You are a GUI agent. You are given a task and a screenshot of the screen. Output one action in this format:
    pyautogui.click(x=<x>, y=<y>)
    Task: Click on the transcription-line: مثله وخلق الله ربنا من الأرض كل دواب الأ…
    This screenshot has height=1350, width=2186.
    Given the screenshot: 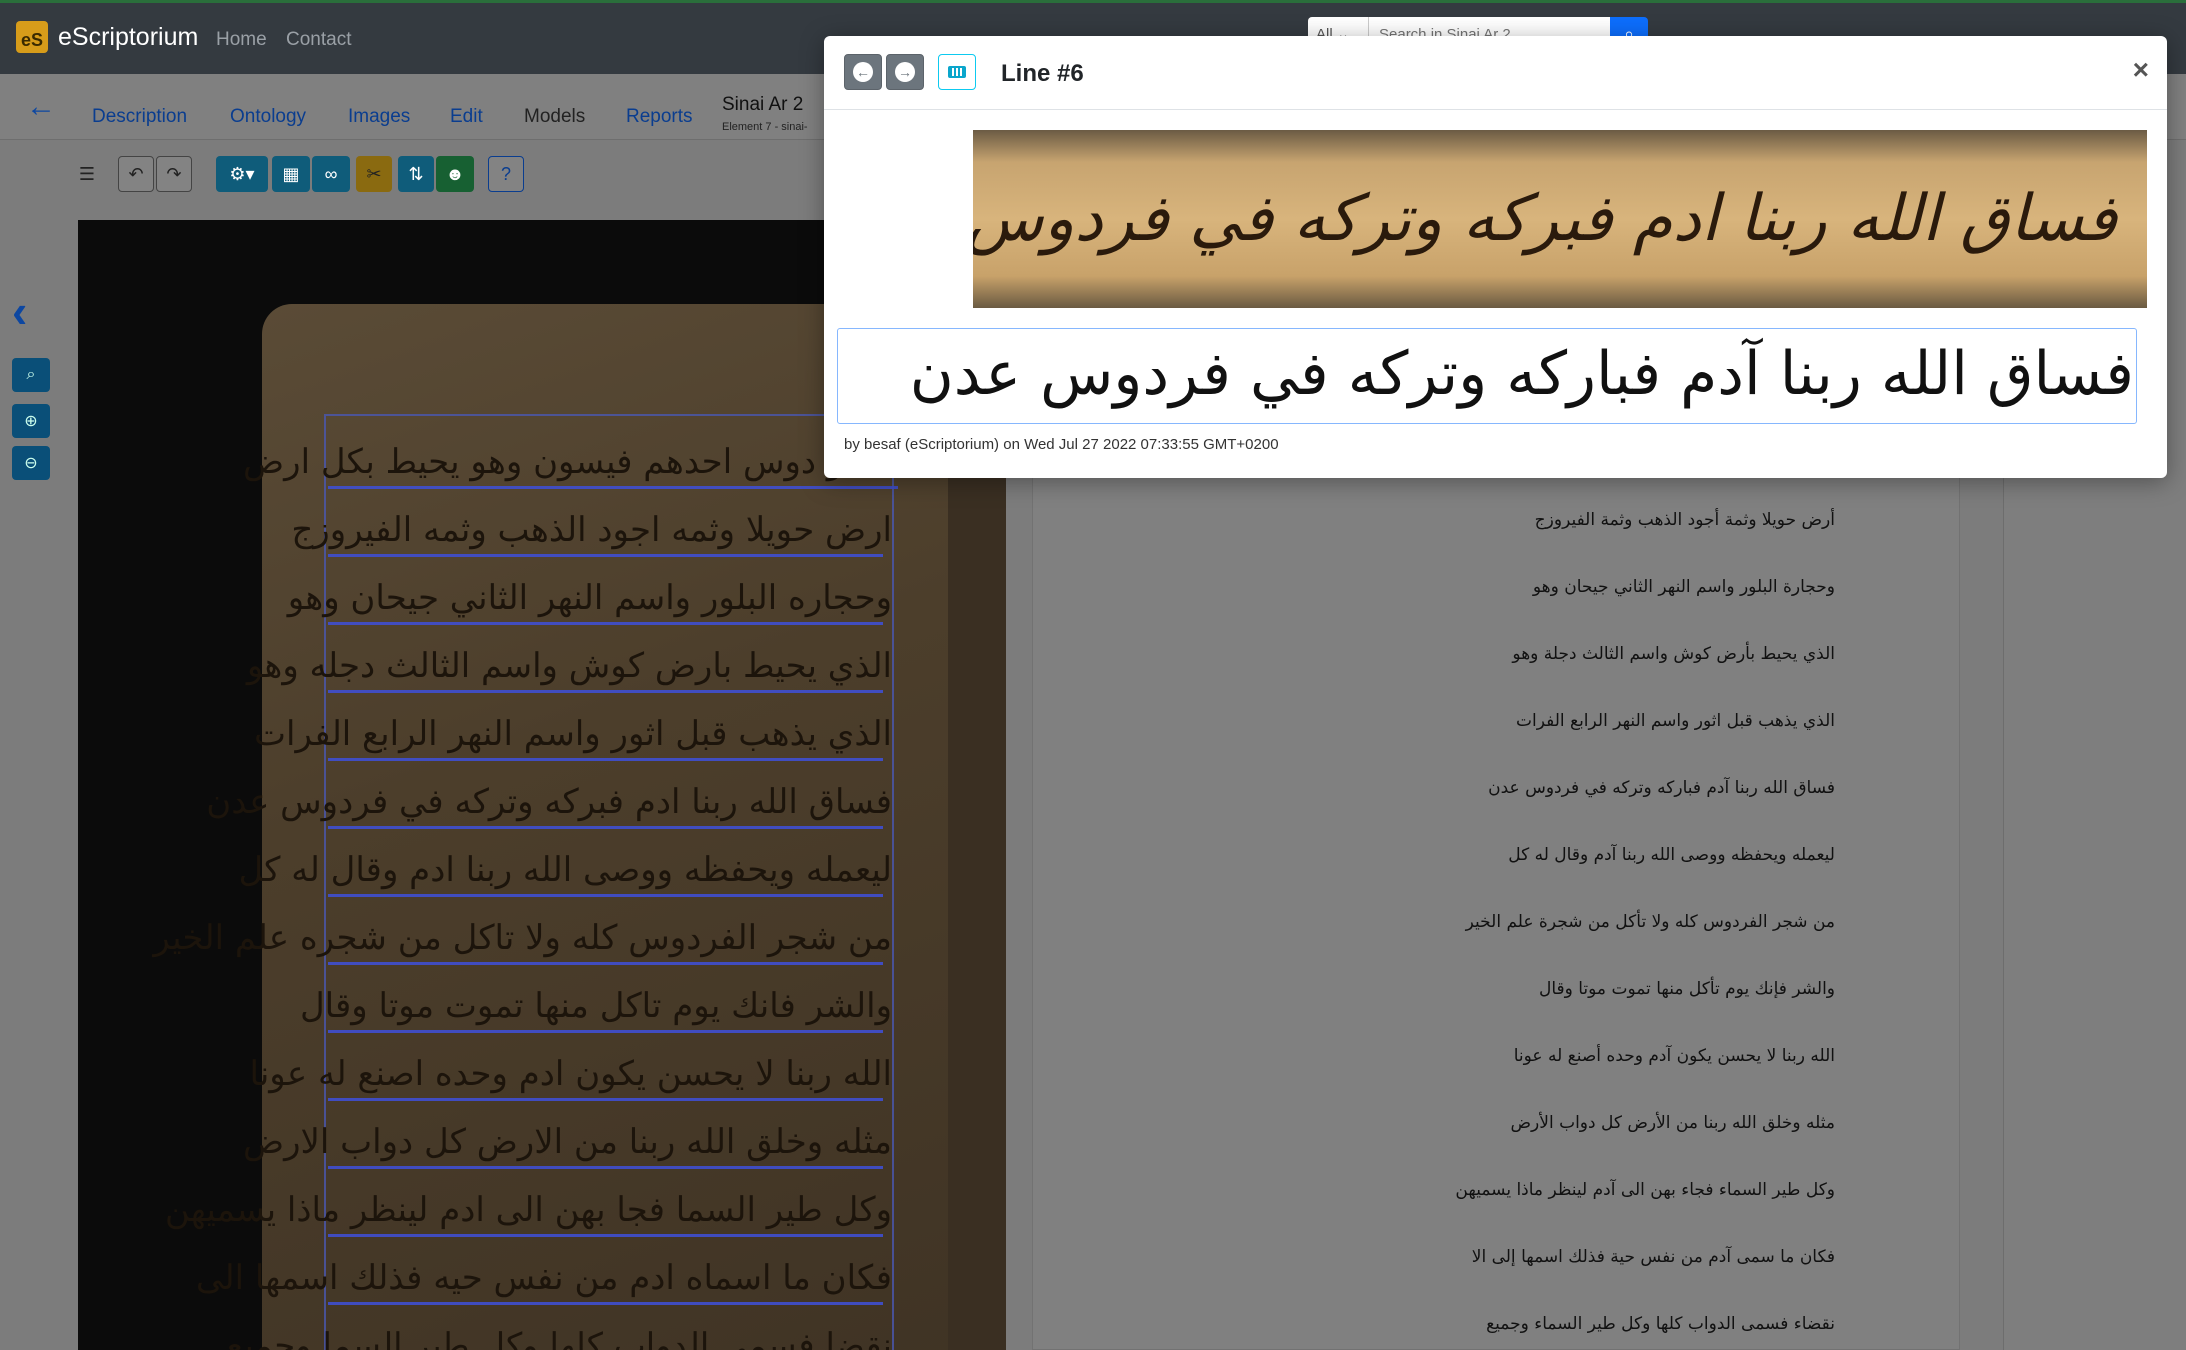 What is the action you would take?
    pyautogui.click(x=1672, y=1123)
    